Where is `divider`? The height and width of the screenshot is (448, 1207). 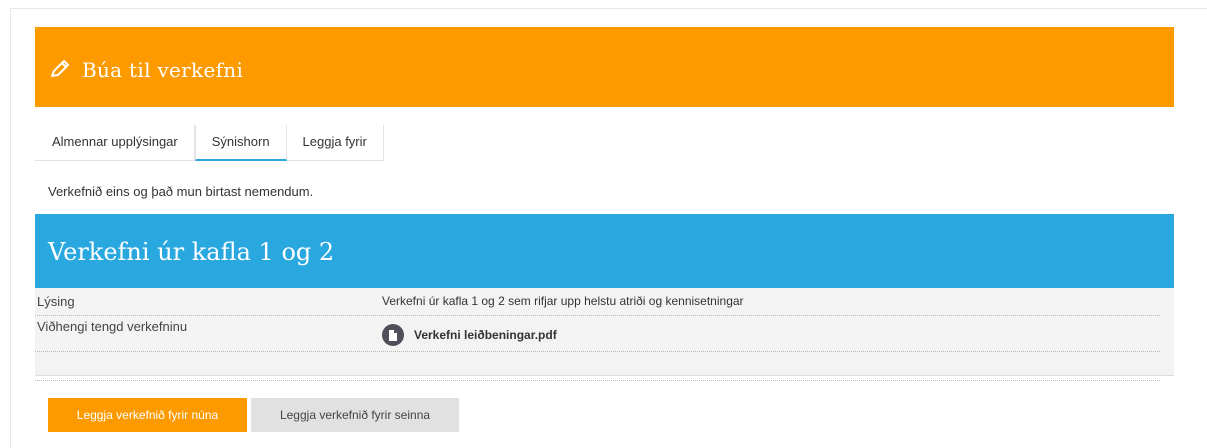
divider is located at coordinates (597, 380).